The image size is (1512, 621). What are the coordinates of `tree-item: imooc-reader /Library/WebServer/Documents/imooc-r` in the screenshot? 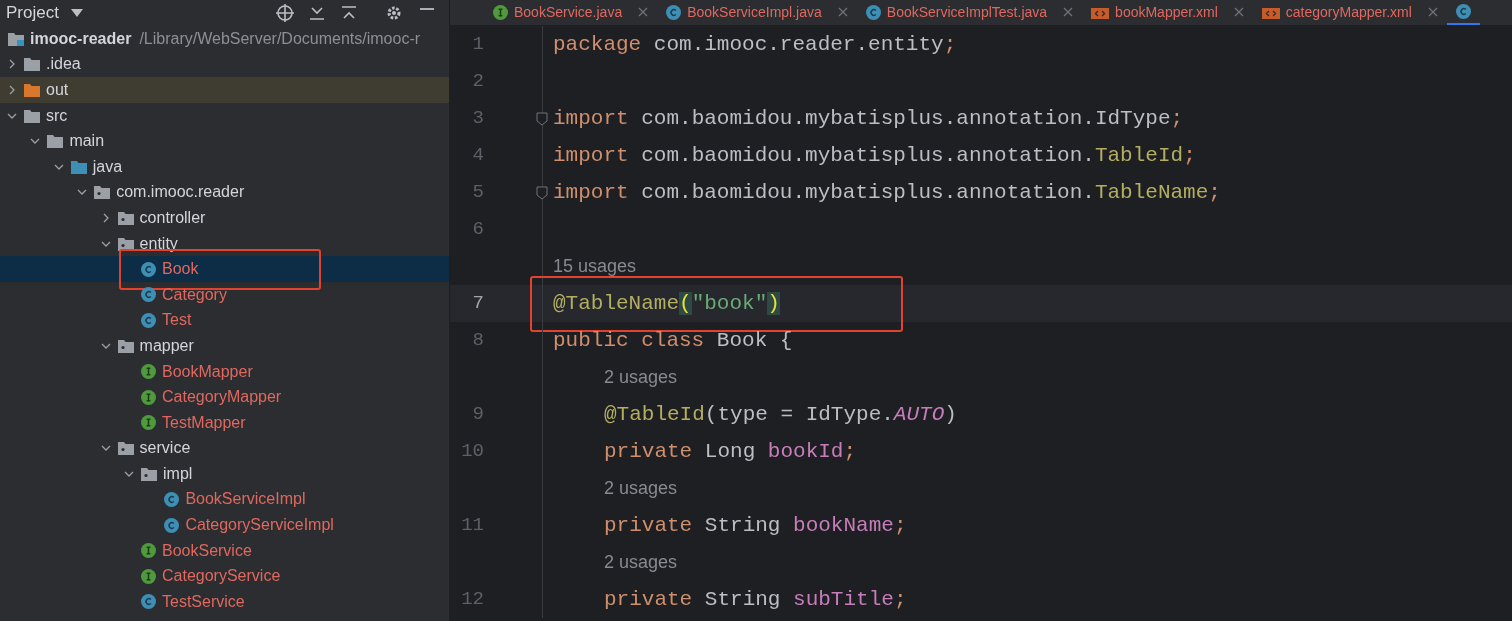 It's located at (224, 39).